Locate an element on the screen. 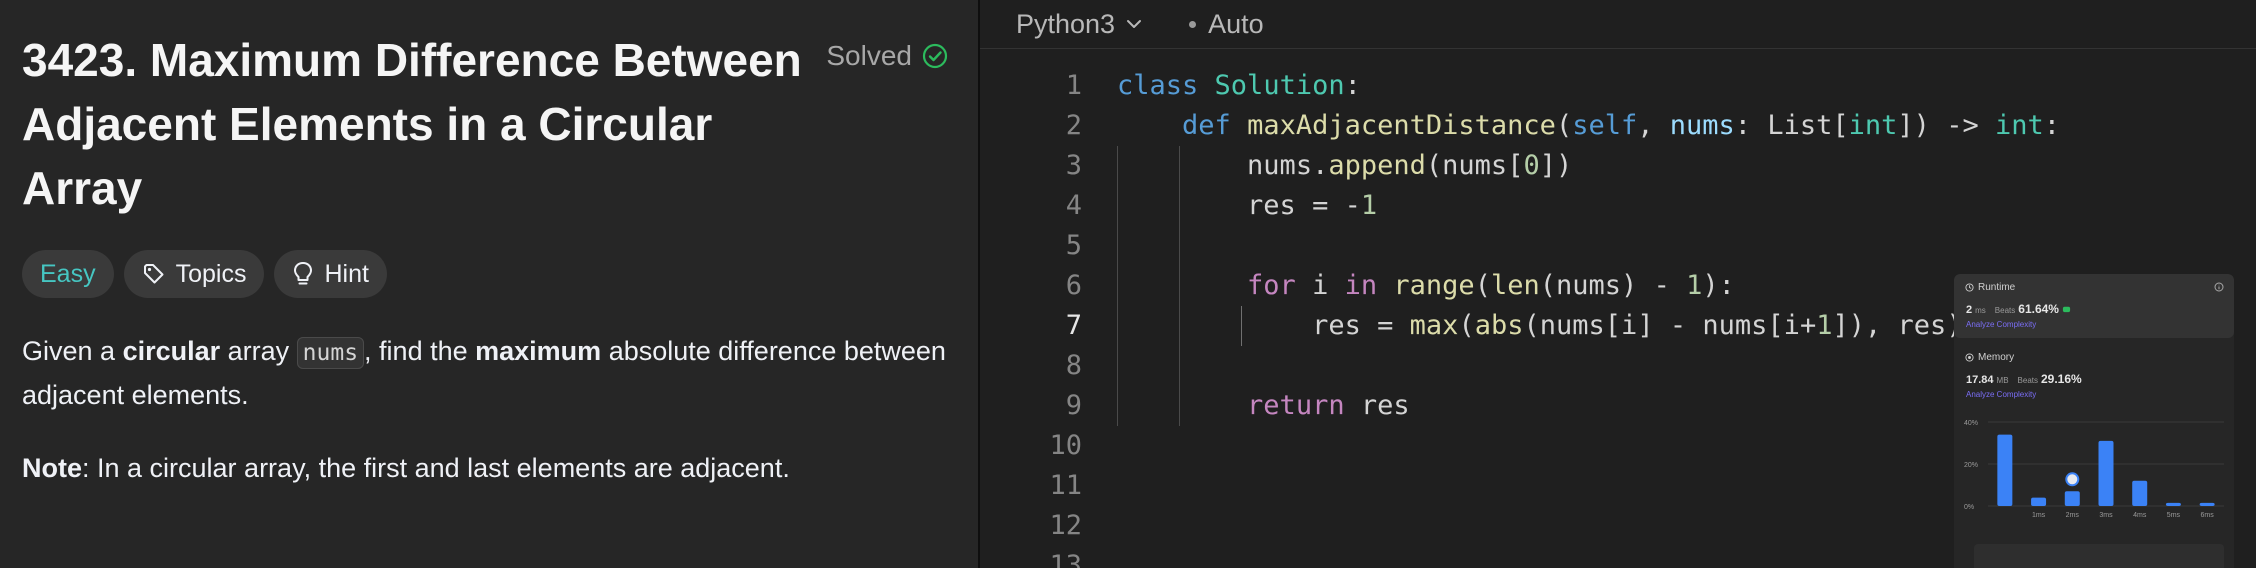  y-tick-label: 0% is located at coordinates (1969, 507).